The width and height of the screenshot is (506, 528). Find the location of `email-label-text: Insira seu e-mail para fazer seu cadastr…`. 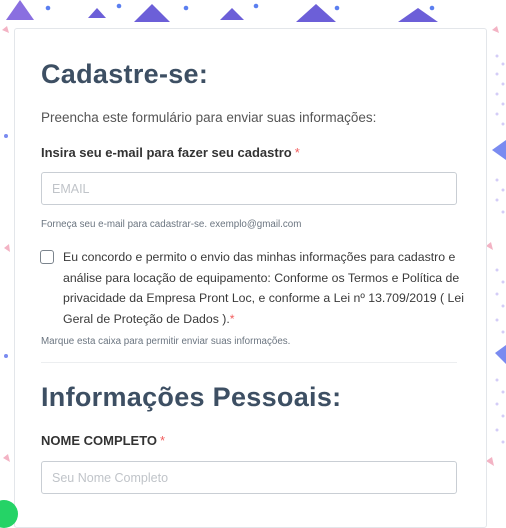

email-label-text: Insira seu e-mail para fazer seu cadastr… is located at coordinates (166, 152).